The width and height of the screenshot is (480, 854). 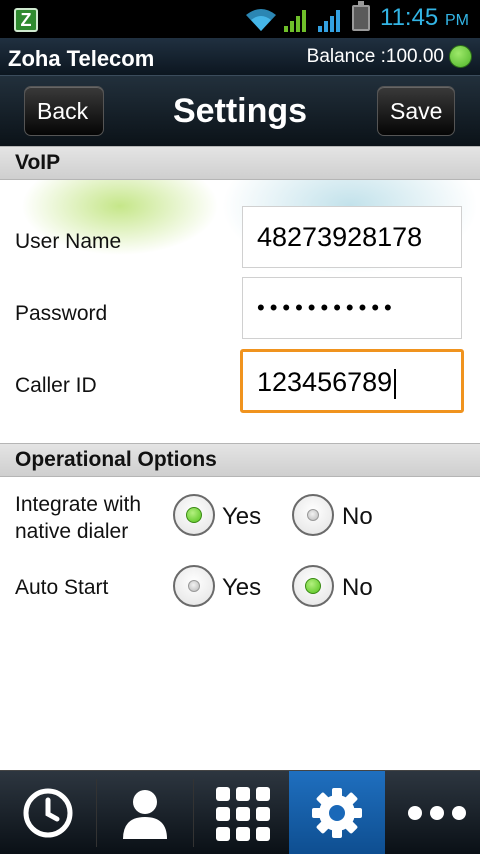 I want to click on nav-more, so click(x=432, y=812).